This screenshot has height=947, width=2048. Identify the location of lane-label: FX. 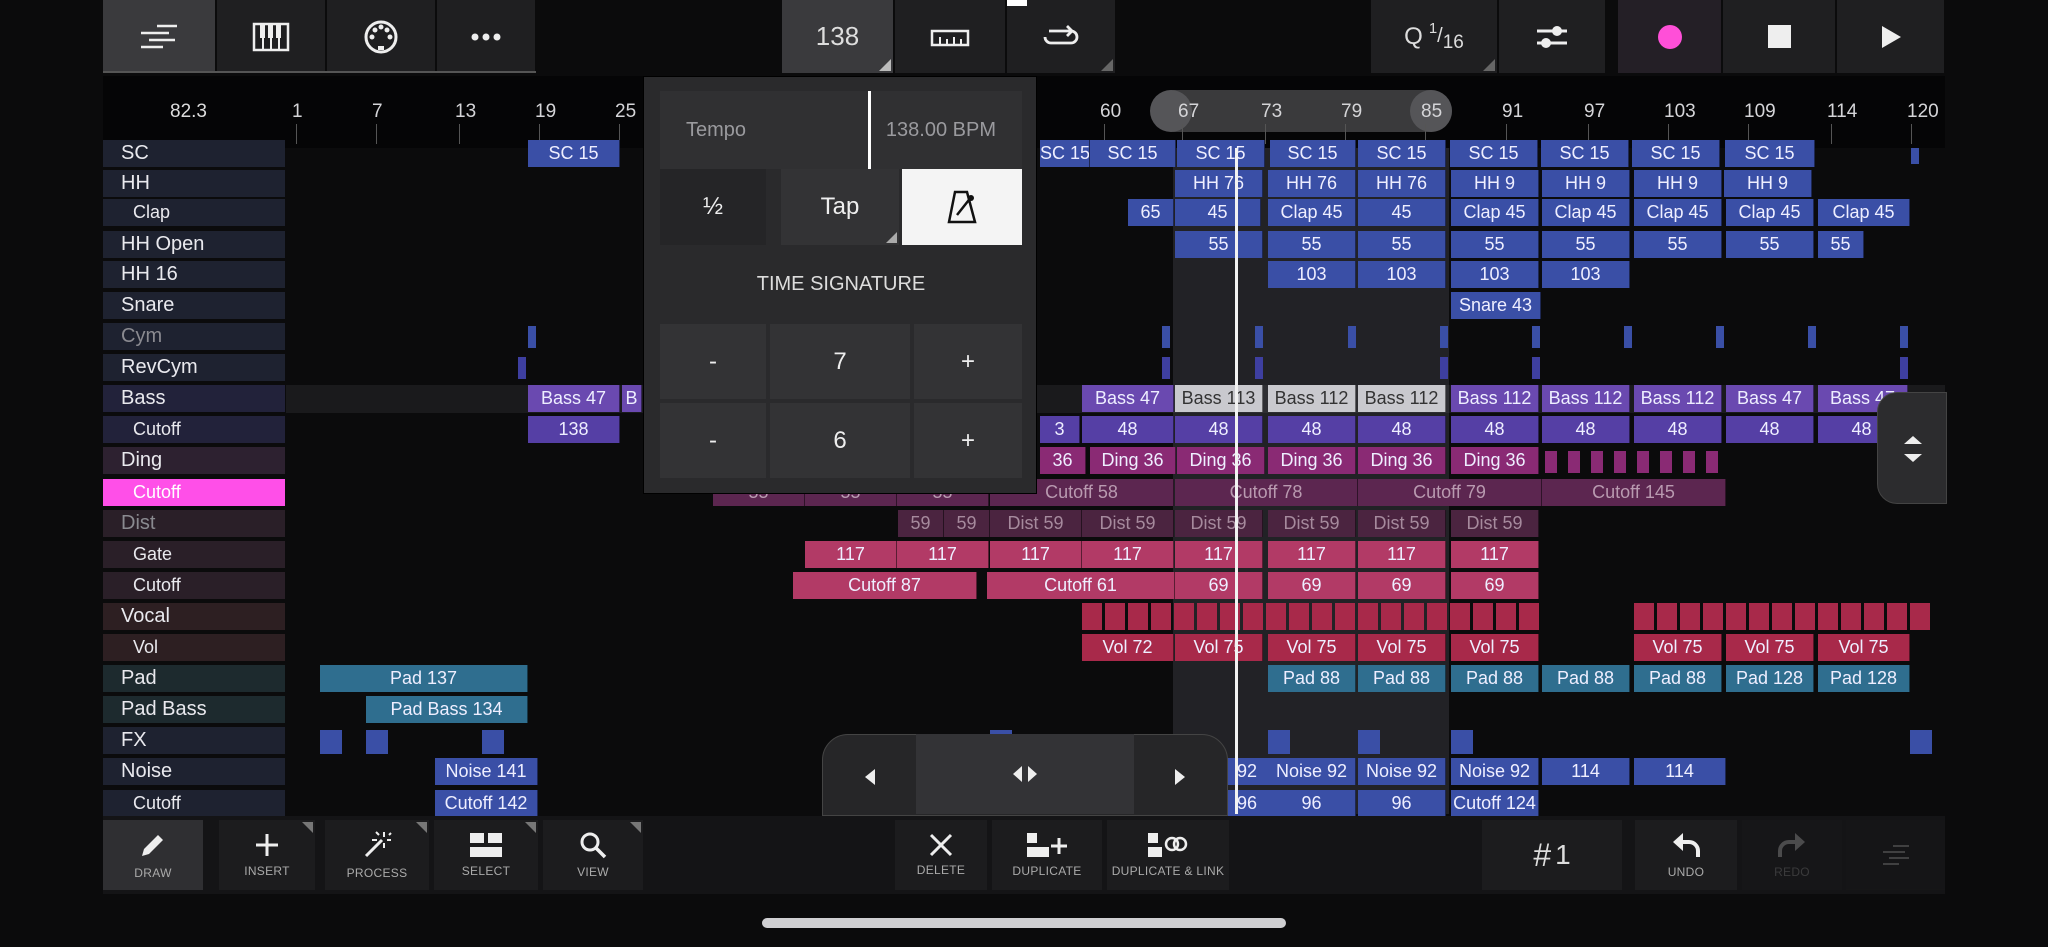
(194, 740).